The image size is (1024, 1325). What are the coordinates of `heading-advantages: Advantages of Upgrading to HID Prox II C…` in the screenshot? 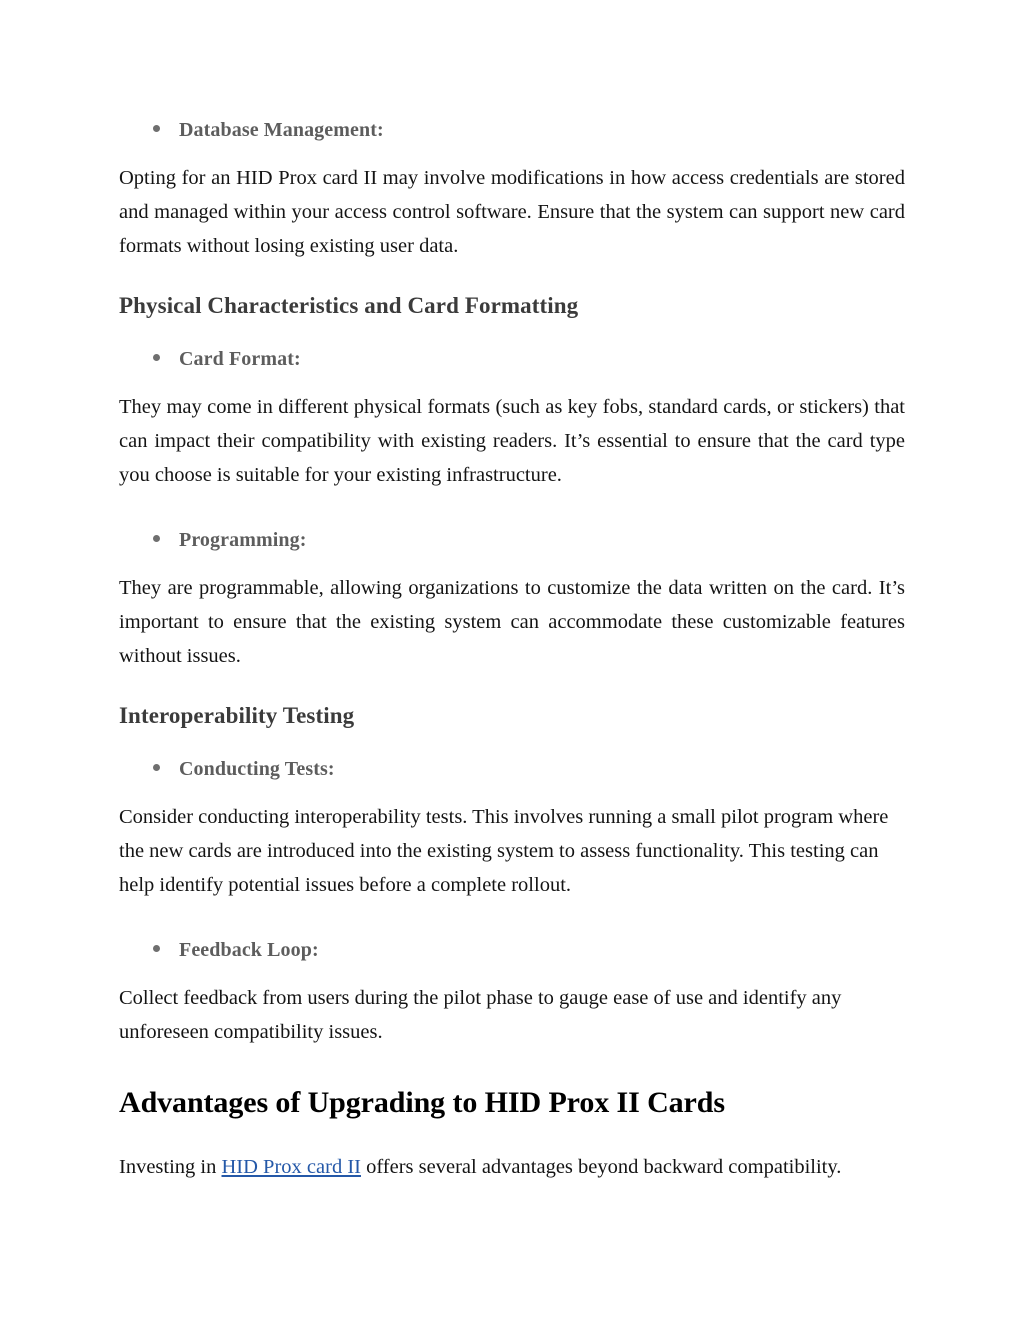 It's located at (422, 1102).